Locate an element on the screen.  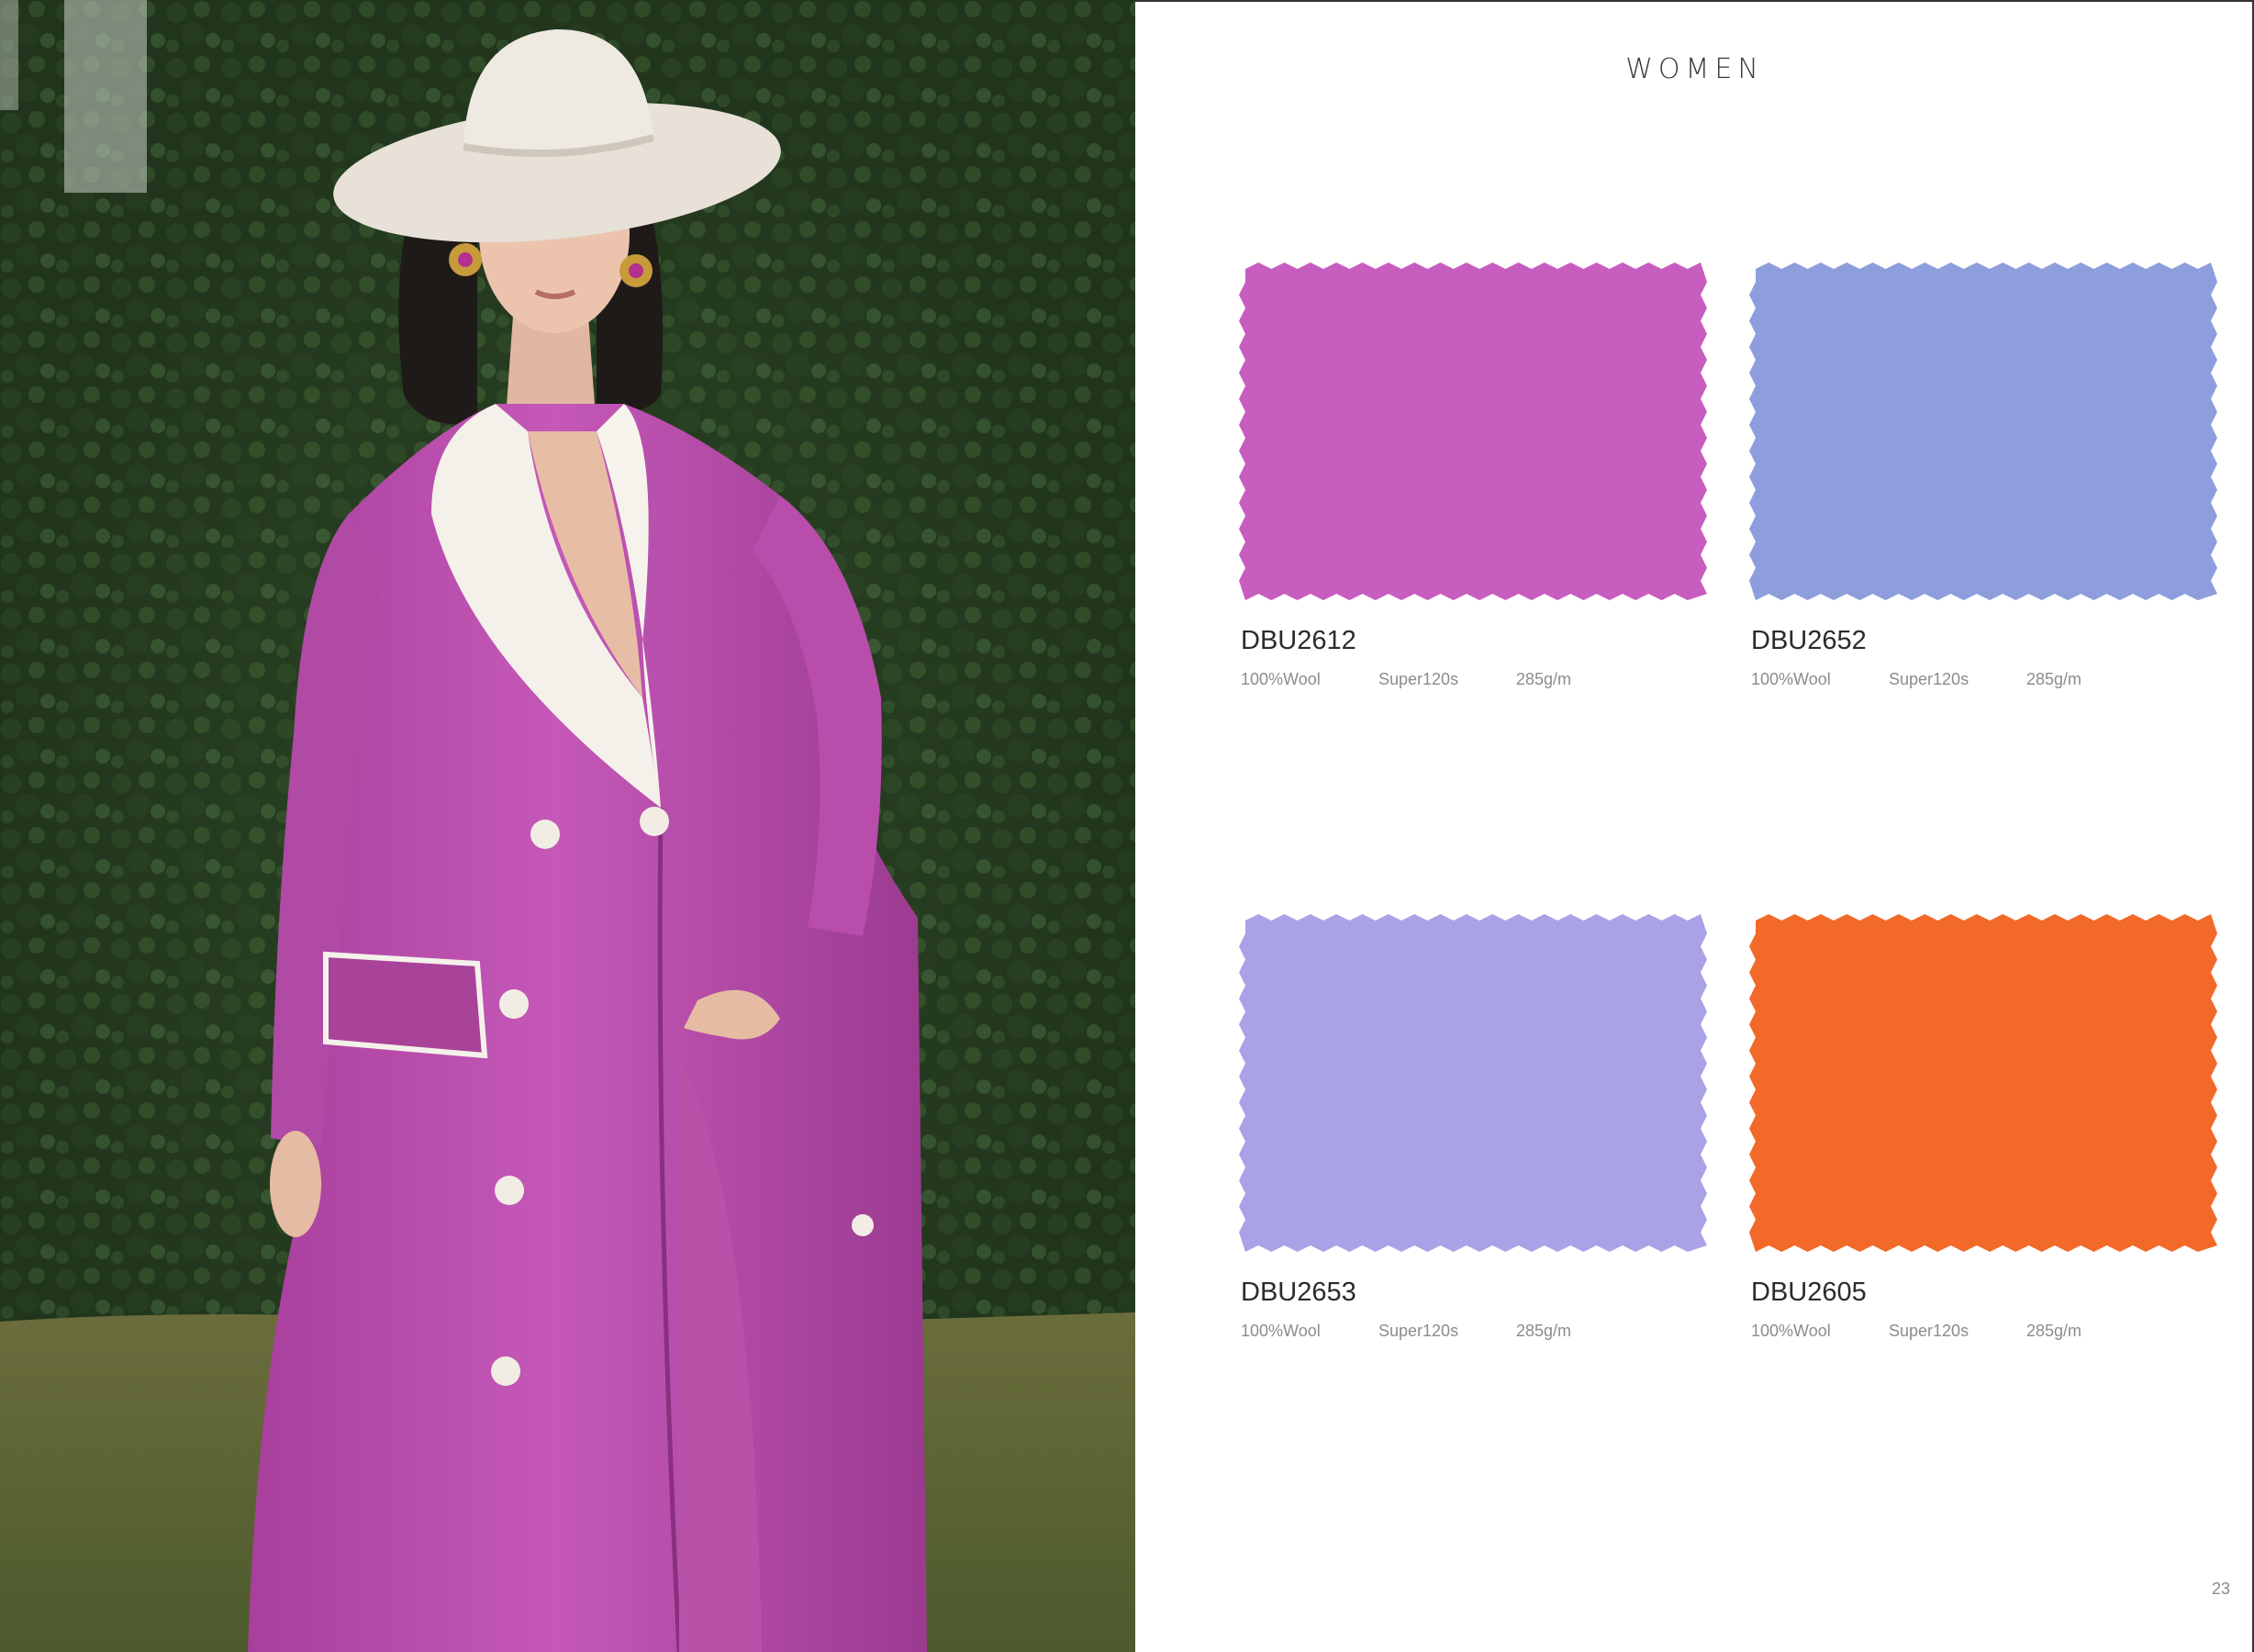
fabric-code: DBU2653 is located at coordinates (1298, 1292).